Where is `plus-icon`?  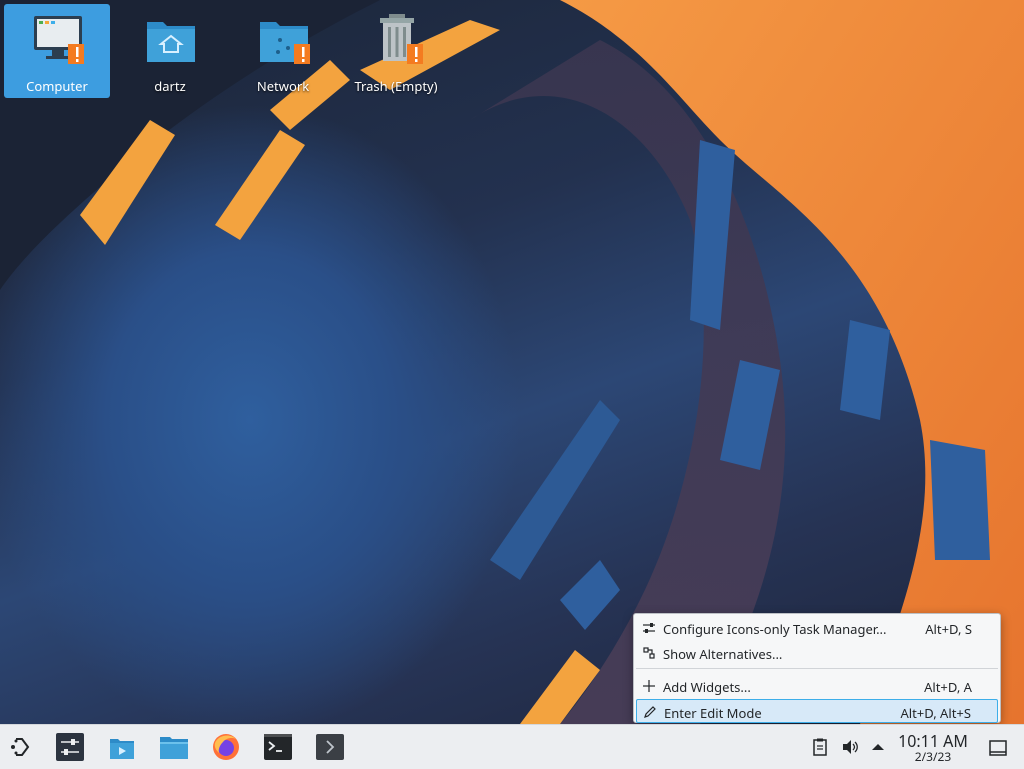 plus-icon is located at coordinates (649, 686).